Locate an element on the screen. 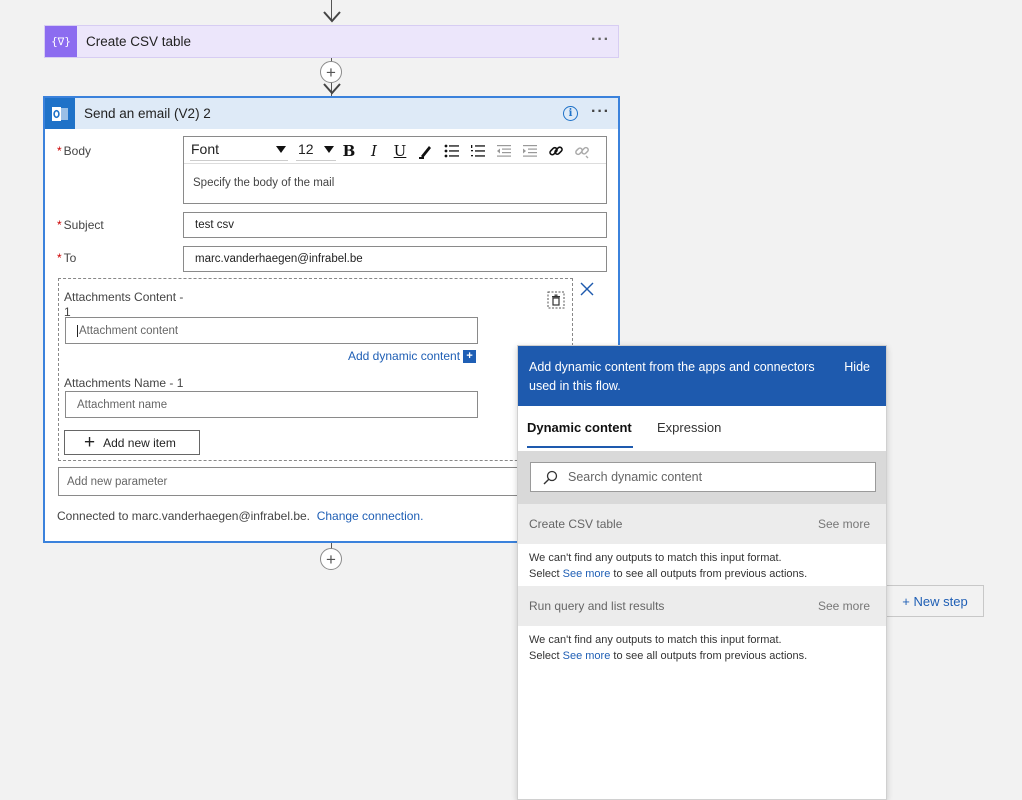 The width and height of the screenshot is (1022, 800). subject-label: * Subject is located at coordinates (80, 225).